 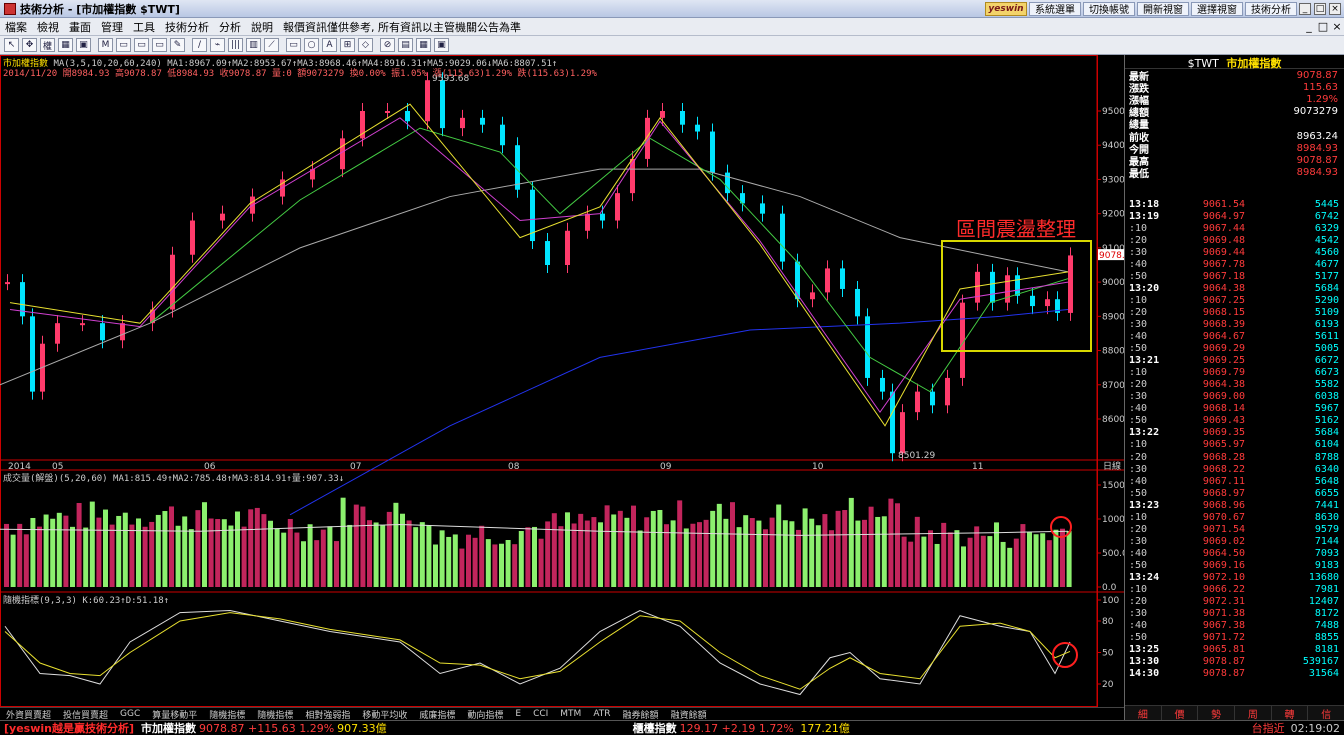 I want to click on indicator-tab: 威廉指標, so click(x=437, y=714).